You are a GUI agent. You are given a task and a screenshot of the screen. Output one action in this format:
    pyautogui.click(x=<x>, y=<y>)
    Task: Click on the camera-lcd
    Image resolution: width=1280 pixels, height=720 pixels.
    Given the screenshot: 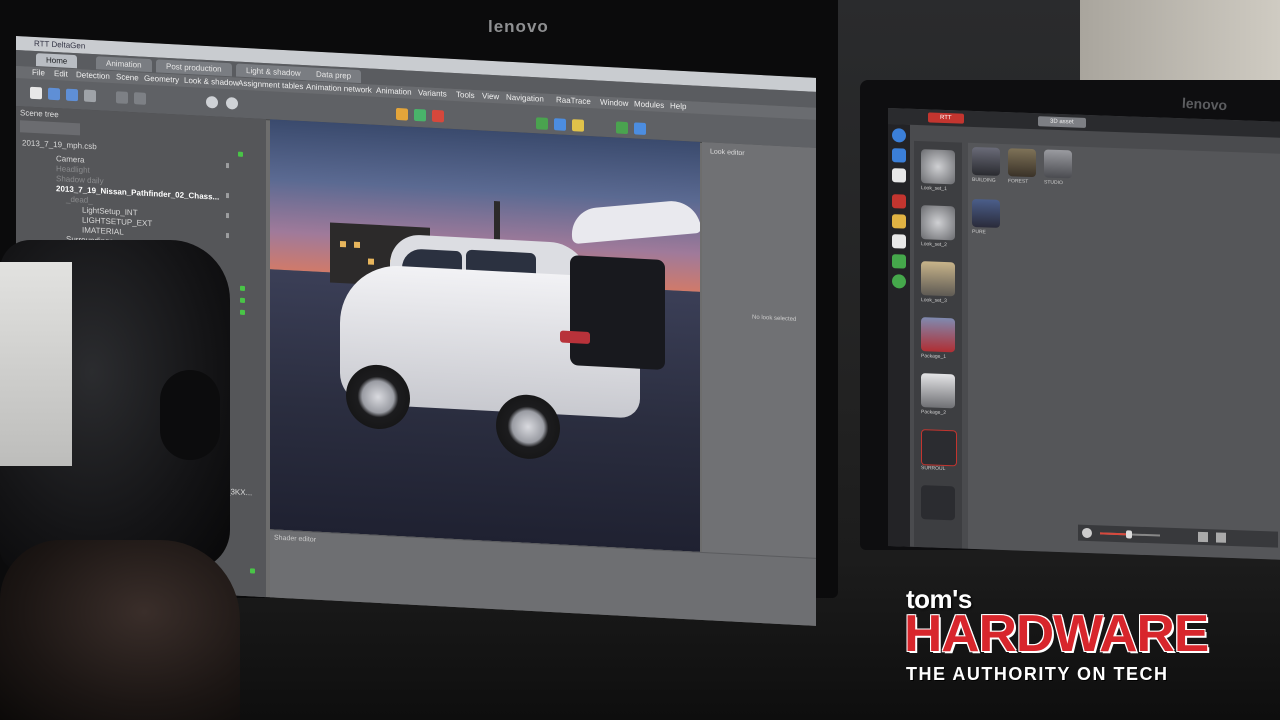 What is the action you would take?
    pyautogui.click(x=36, y=364)
    